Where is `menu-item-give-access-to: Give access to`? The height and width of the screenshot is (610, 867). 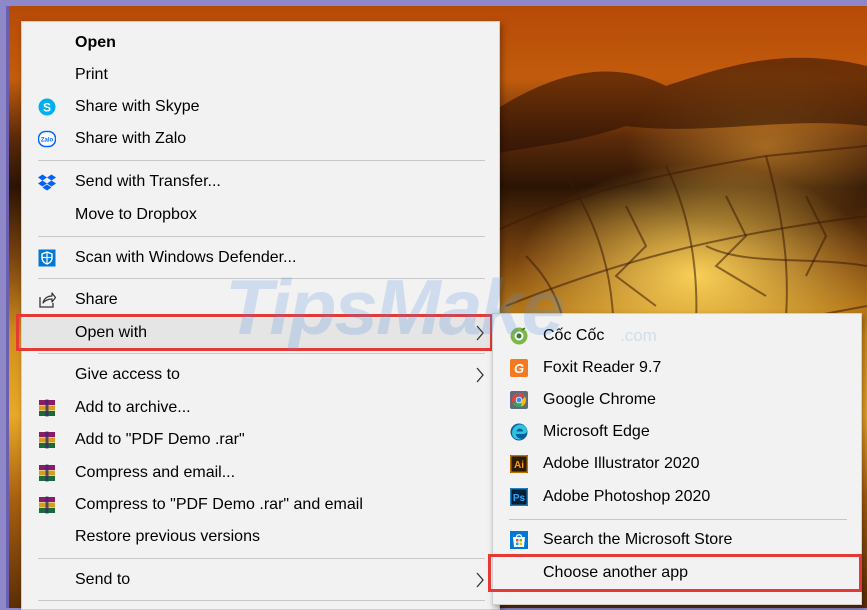 menu-item-give-access-to: Give access to is located at coordinates (260, 375).